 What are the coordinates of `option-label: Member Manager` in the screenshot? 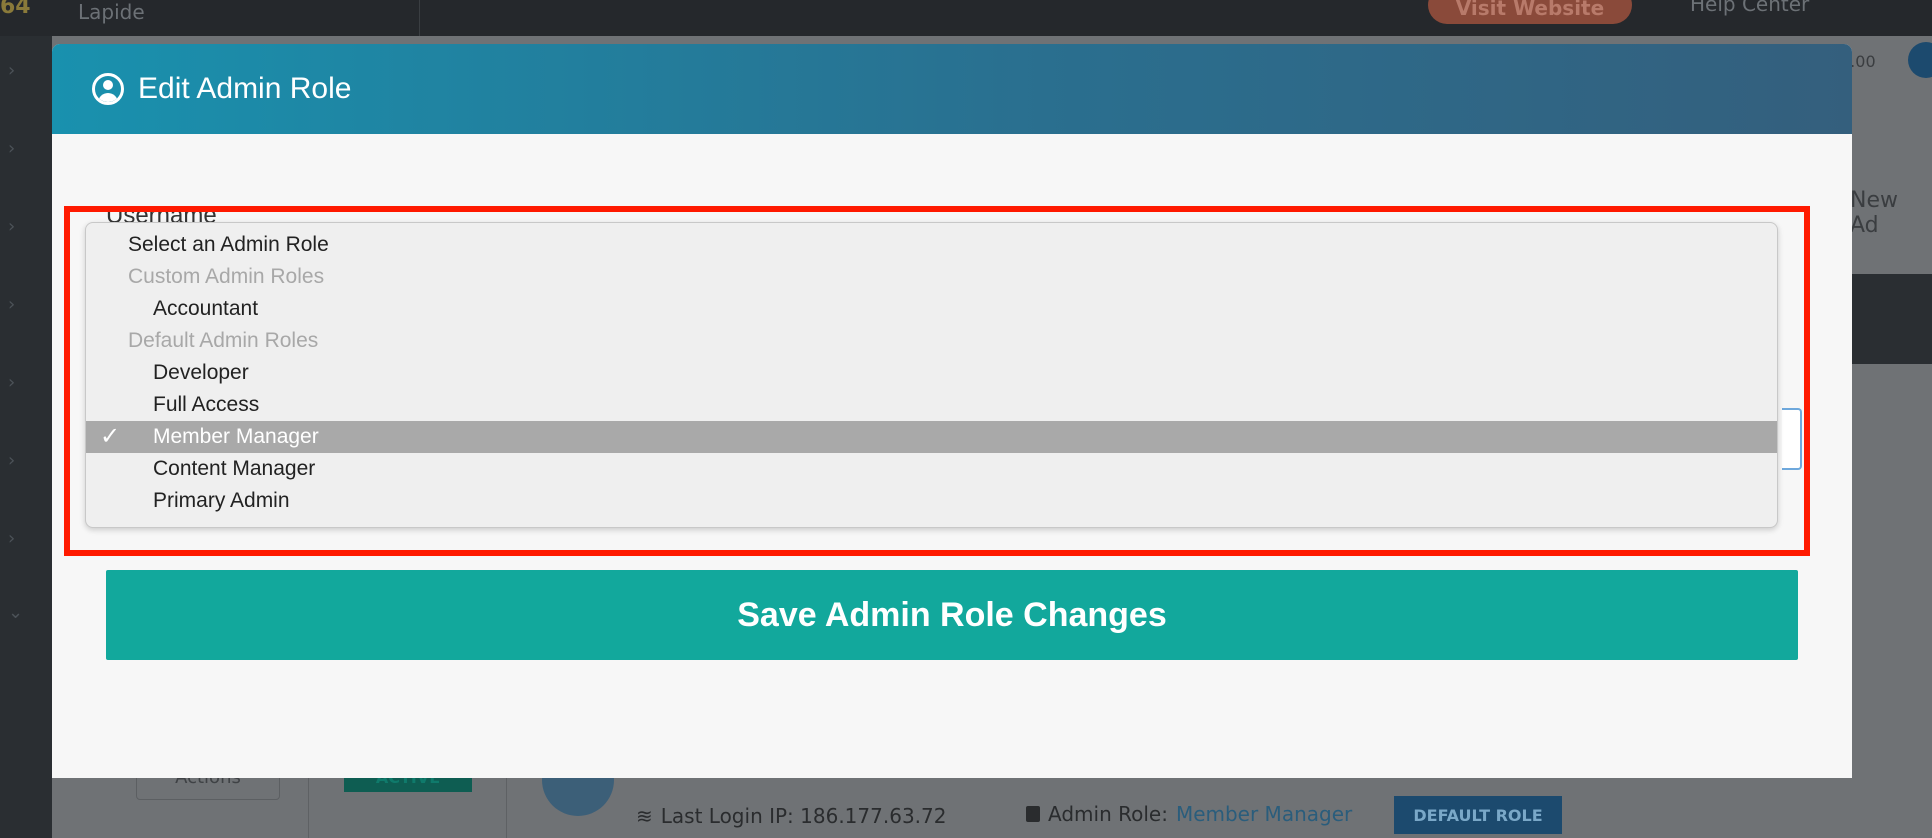 It's located at (236, 436).